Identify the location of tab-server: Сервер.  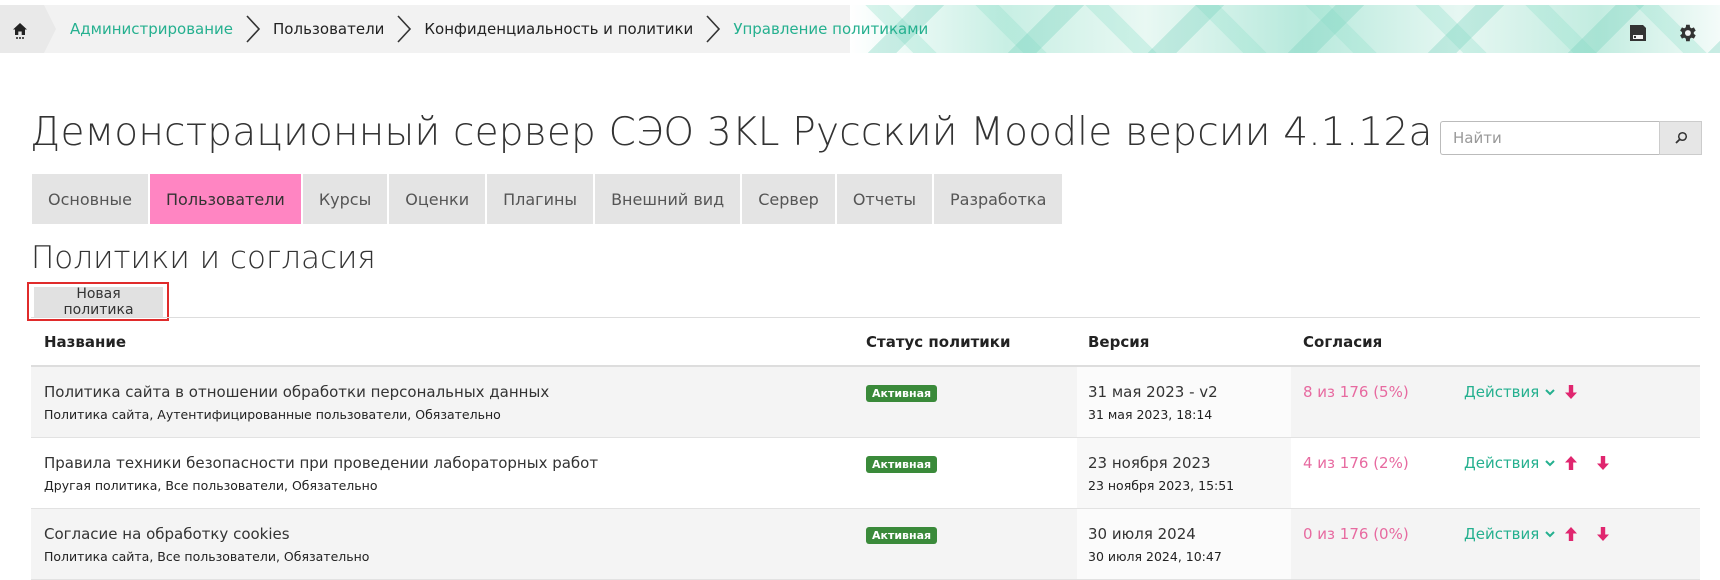
(788, 199).